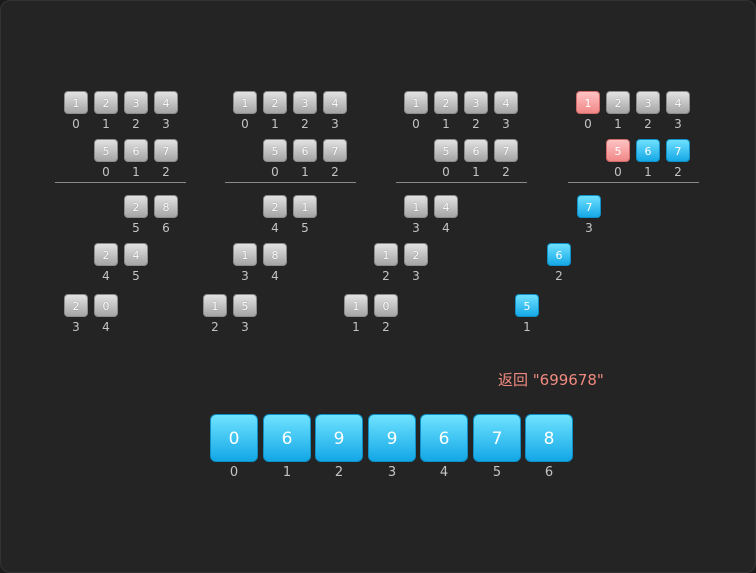 This screenshot has height=573, width=756. I want to click on panel1-num1-digit: 3, so click(305, 102).